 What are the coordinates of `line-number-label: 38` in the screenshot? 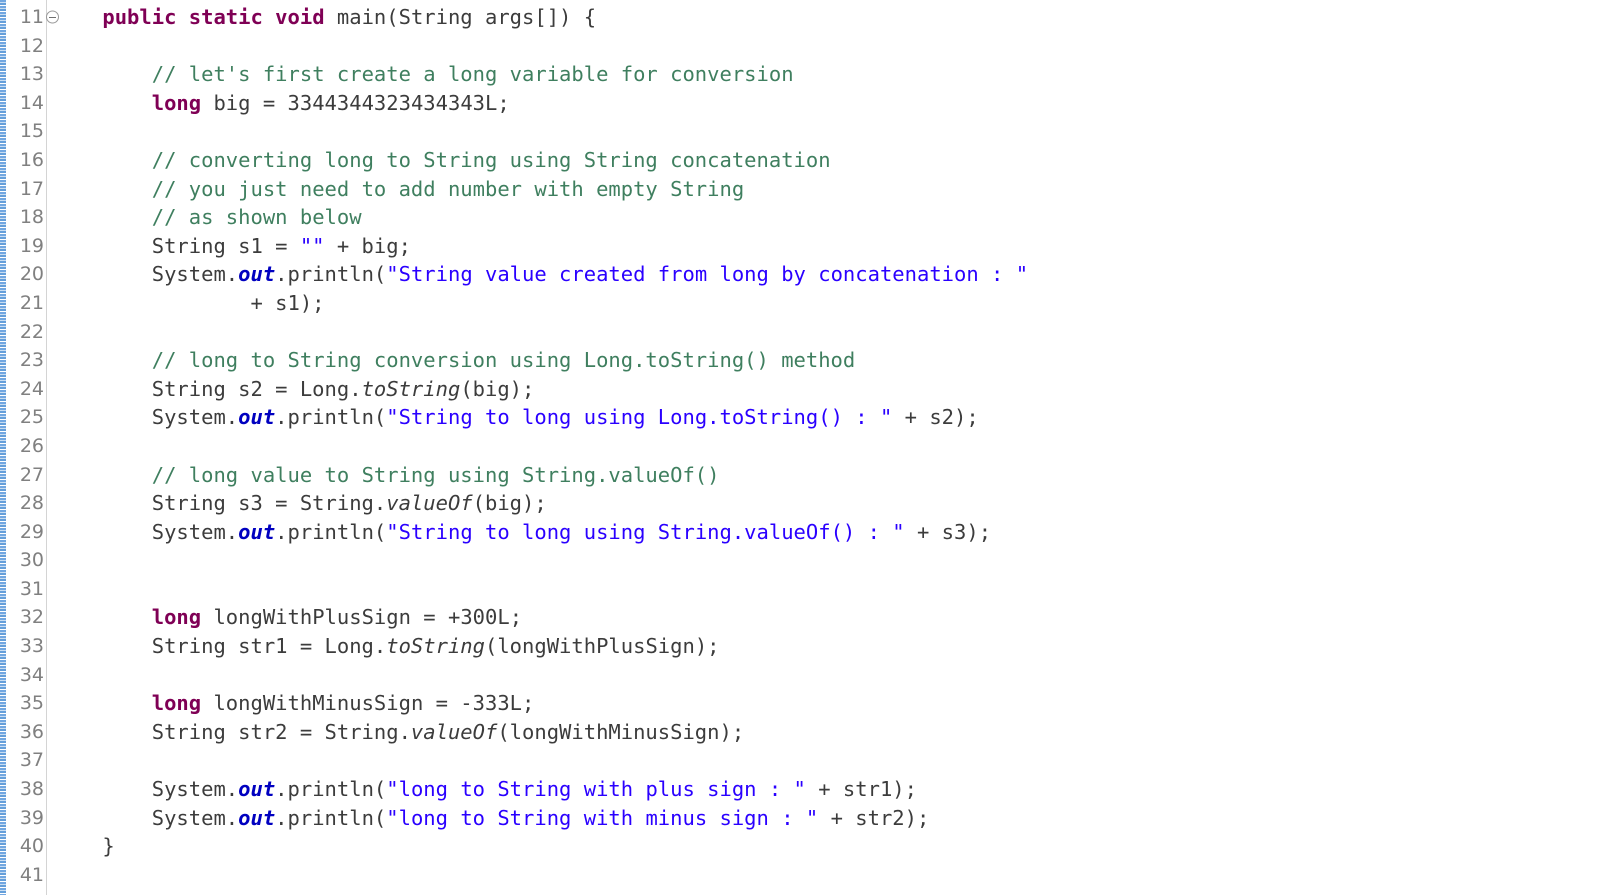 It's located at (31, 789).